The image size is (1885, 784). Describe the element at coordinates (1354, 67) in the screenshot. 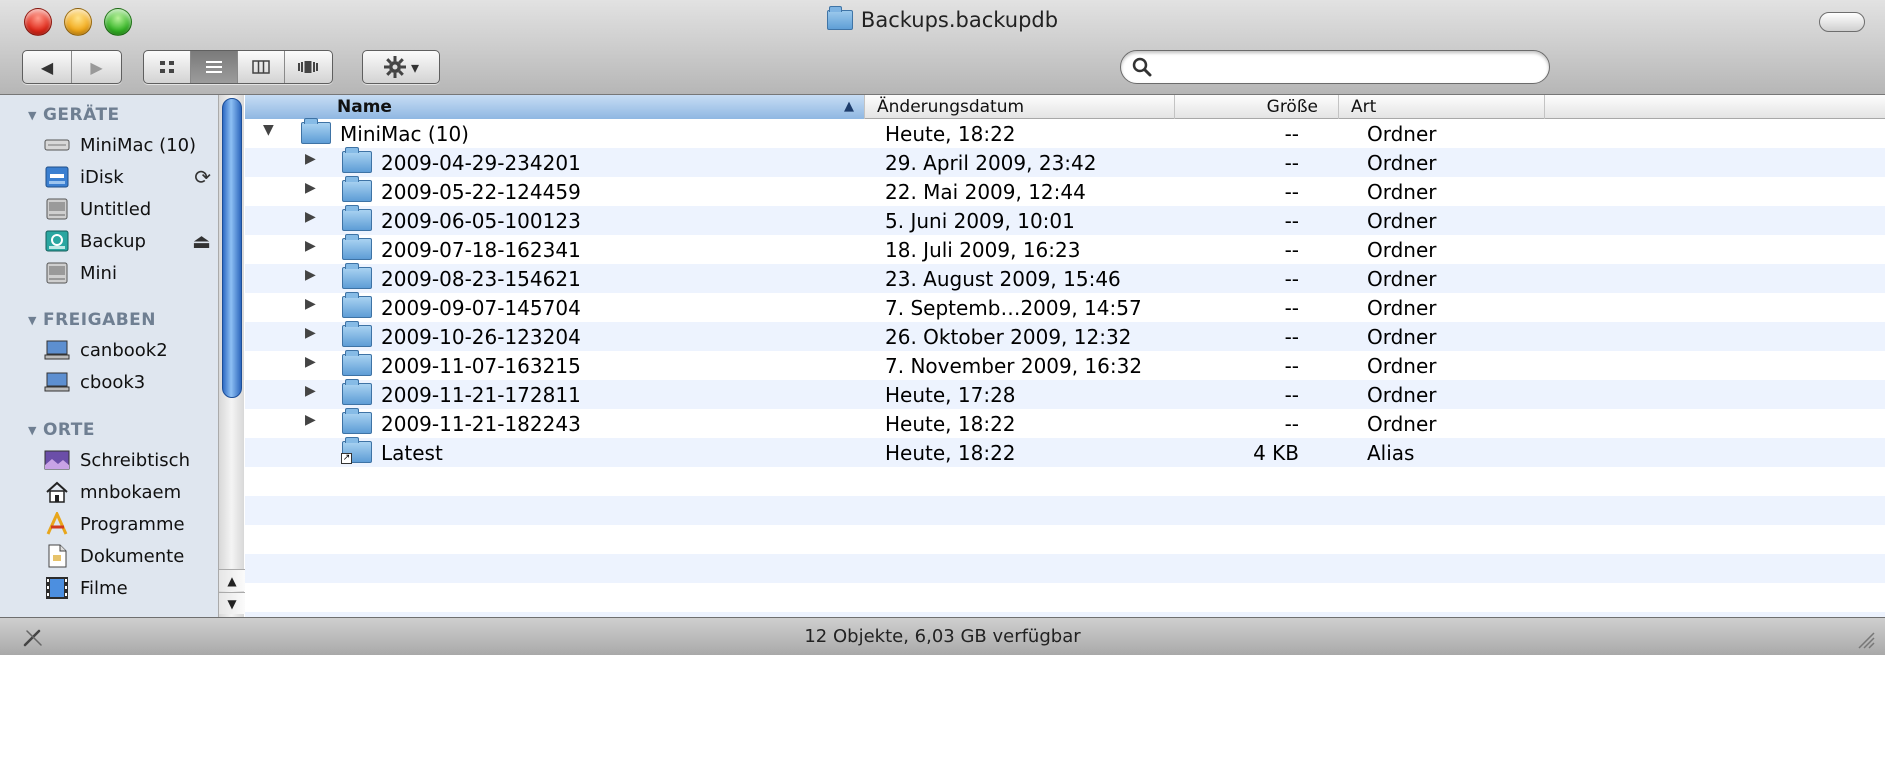

I see `search-input` at that location.